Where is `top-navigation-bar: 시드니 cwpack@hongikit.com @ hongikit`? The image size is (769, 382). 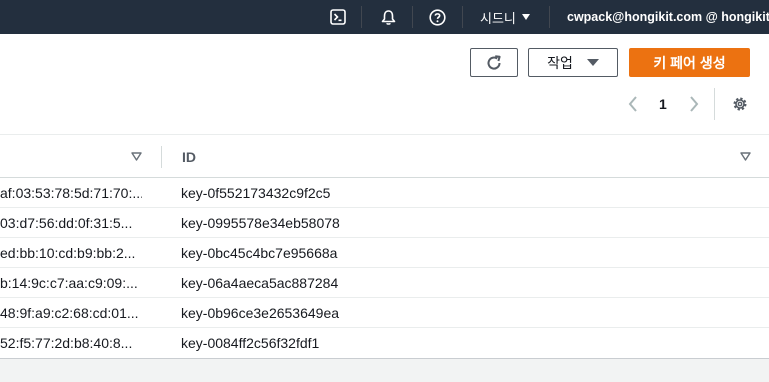 top-navigation-bar: 시드니 cwpack@hongikit.com @ hongikit is located at coordinates (384, 17).